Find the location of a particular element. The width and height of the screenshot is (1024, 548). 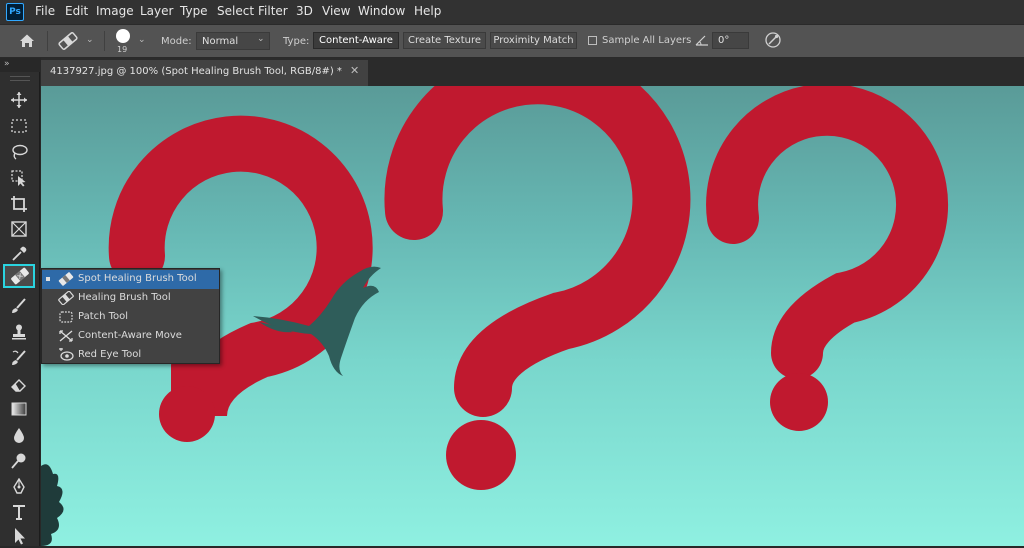

lasso-icon is located at coordinates (20, 152).